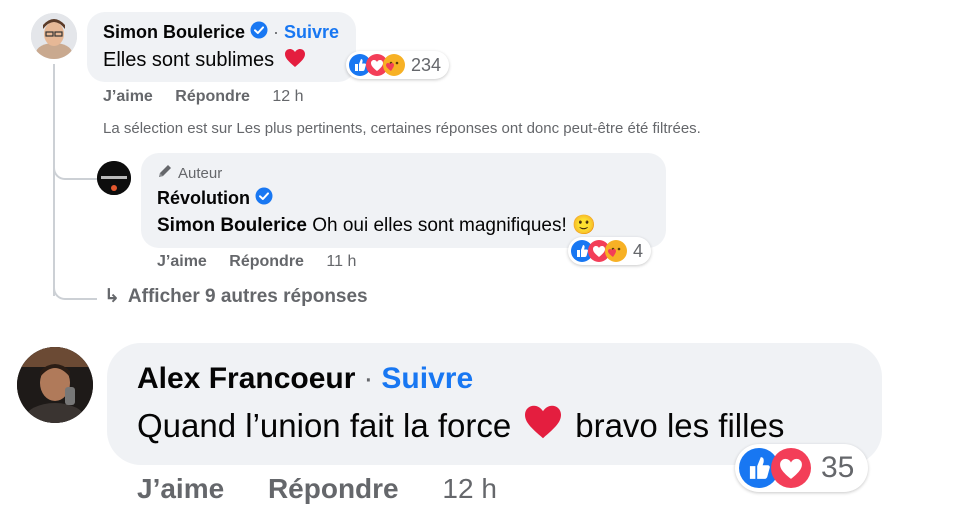  What do you see at coordinates (189, 60) in the screenshot?
I see `comment-text: Elles sont sublimes` at bounding box center [189, 60].